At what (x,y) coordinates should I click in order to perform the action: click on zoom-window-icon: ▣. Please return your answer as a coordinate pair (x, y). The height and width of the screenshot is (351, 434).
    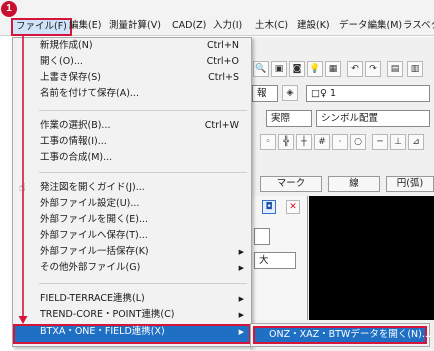
    Looking at the image, I should click on (279, 69).